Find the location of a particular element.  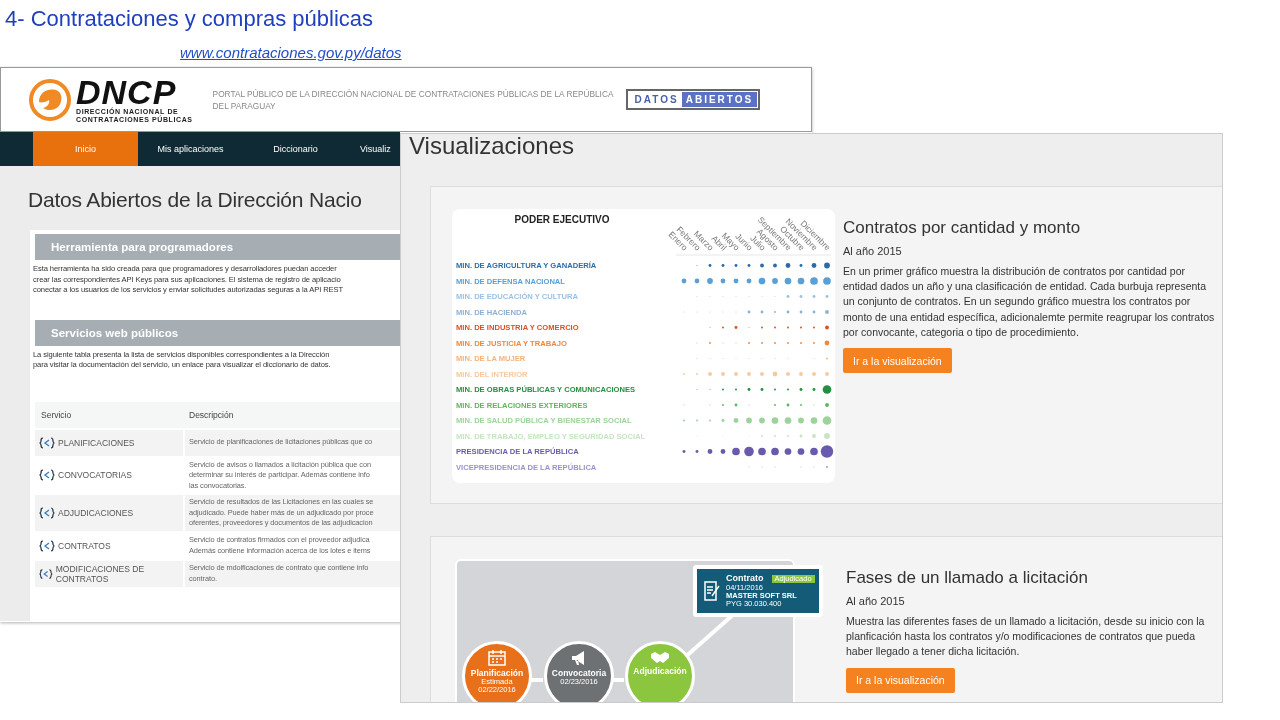

chart-title: PODER EJECUTIVO is located at coordinates (562, 219).